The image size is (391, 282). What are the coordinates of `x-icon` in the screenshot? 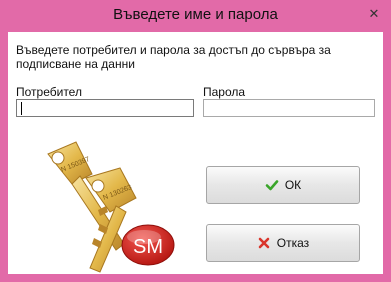 It's located at (264, 243).